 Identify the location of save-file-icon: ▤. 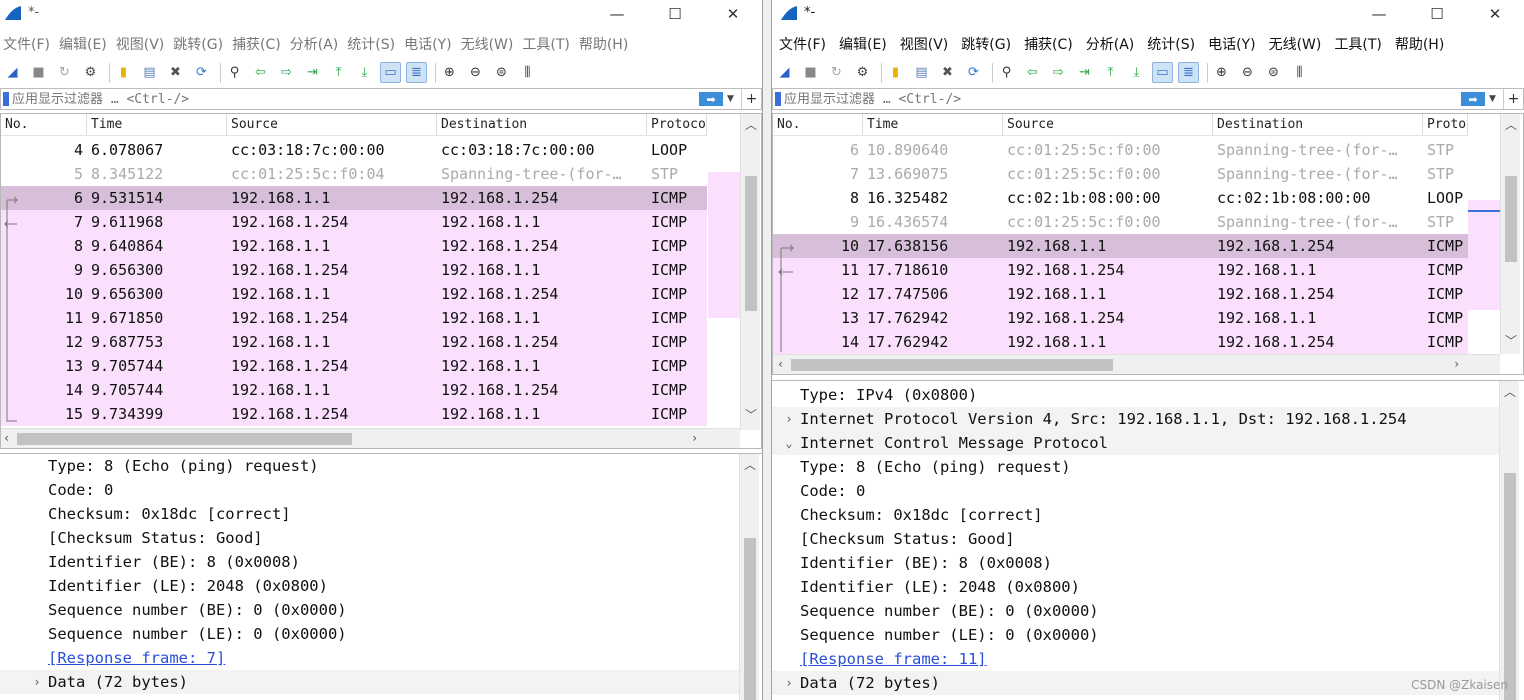
(149, 72).